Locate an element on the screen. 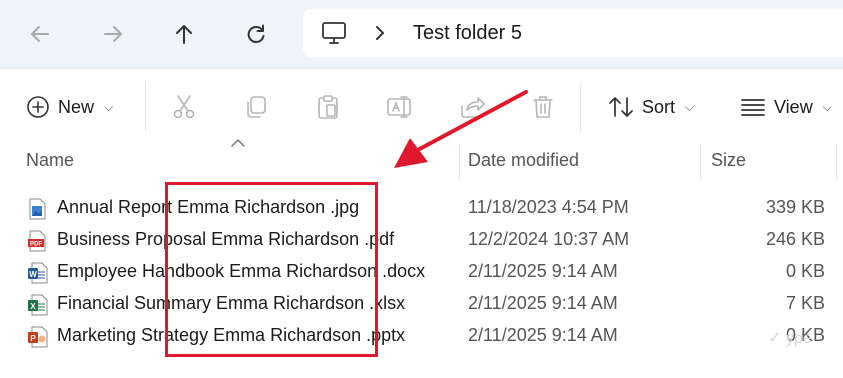 The width and height of the screenshot is (843, 378). address-bar: Test folder 5 is located at coordinates (573, 33).